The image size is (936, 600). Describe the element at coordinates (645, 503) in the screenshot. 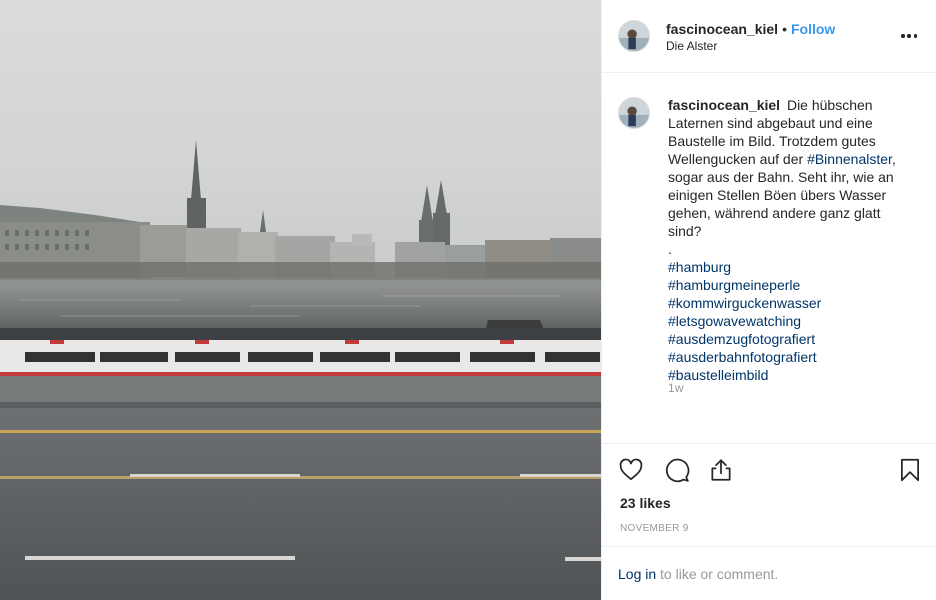

I see `likes-count: 23 likes` at that location.